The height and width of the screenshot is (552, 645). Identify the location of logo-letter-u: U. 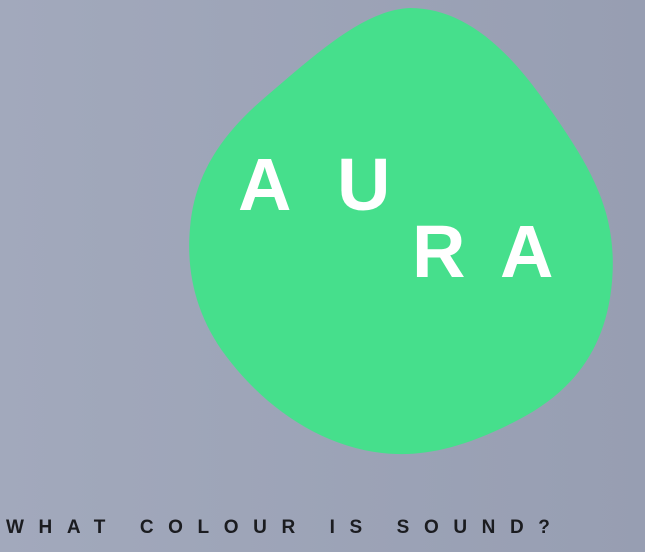
(364, 184).